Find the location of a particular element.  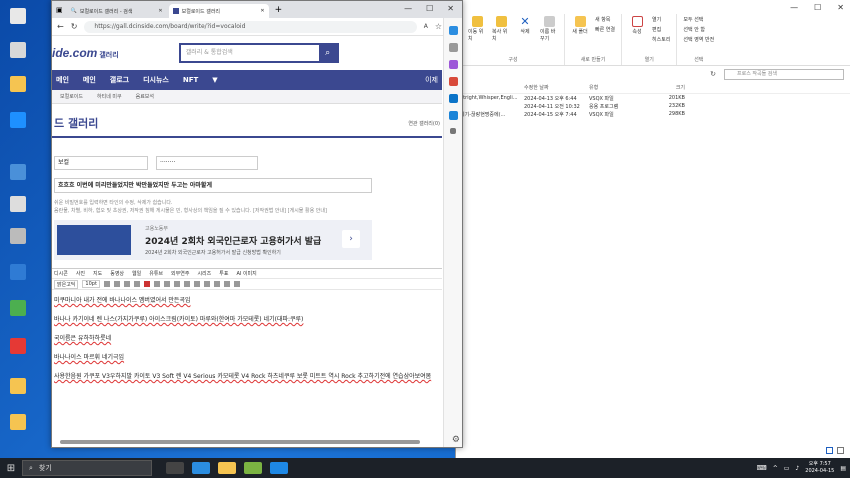

toolbar-map: 지도 is located at coordinates (97, 273).